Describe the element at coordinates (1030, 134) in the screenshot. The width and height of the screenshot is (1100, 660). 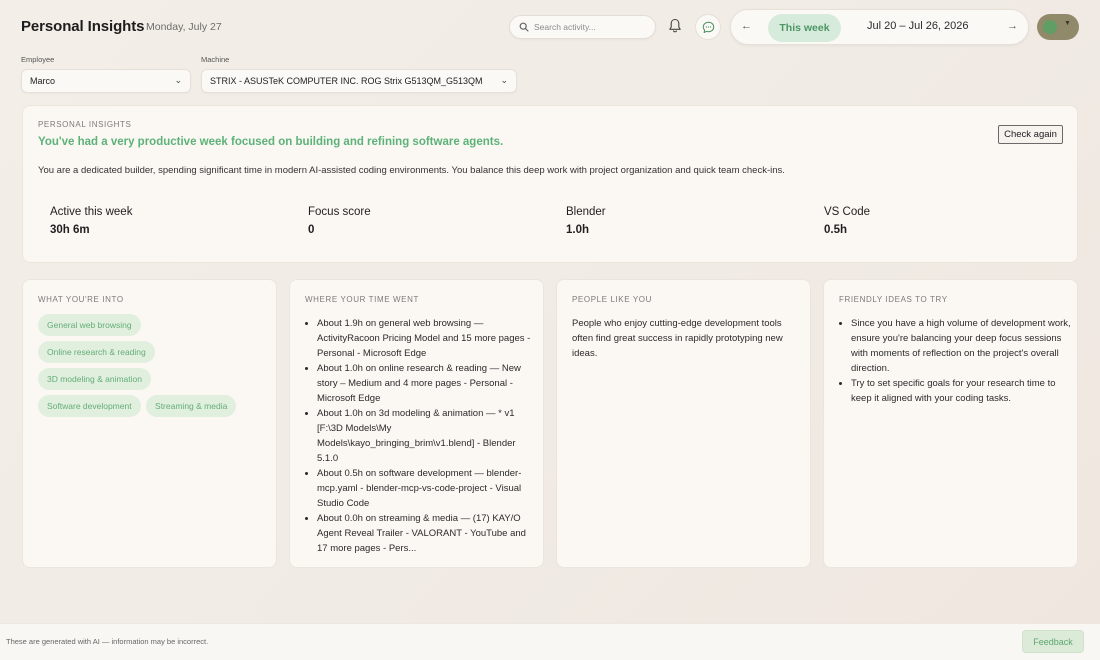
I see `check-again-button: Check again` at that location.